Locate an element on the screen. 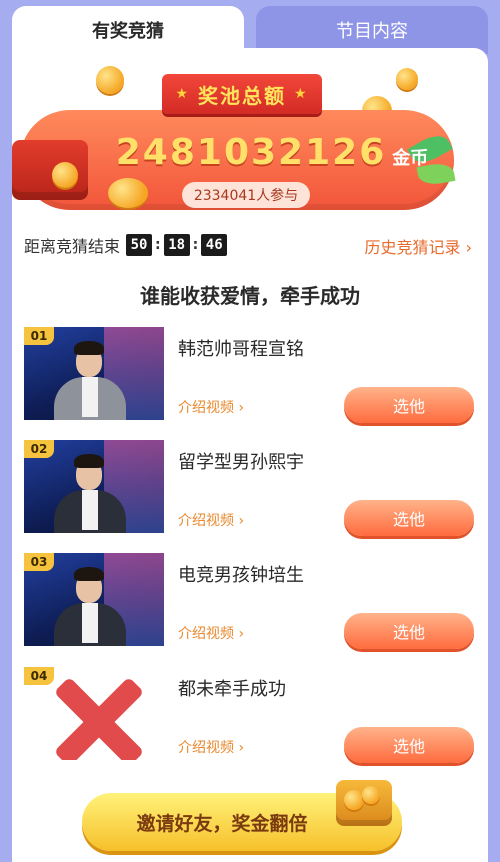 The image size is (500, 862). option-name: 都未牵手成功 is located at coordinates (232, 689).